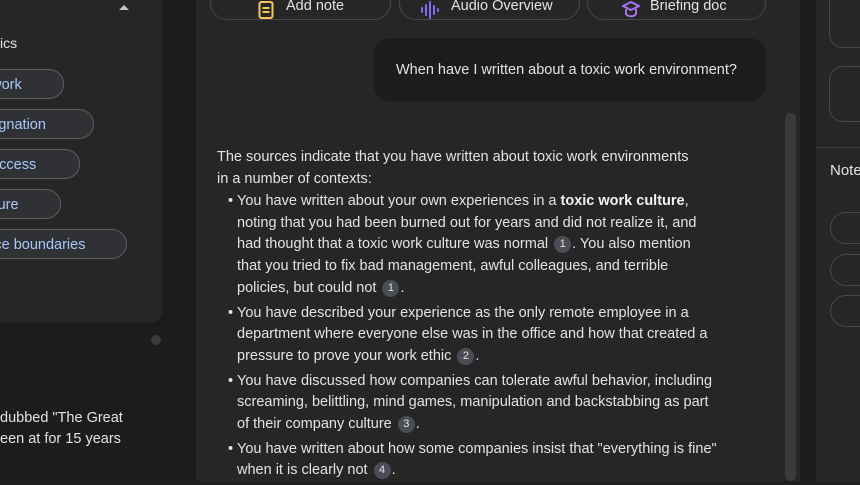 This screenshot has width=860, height=485. Describe the element at coordinates (630, 10) in the screenshot. I see `briefing-icon` at that location.